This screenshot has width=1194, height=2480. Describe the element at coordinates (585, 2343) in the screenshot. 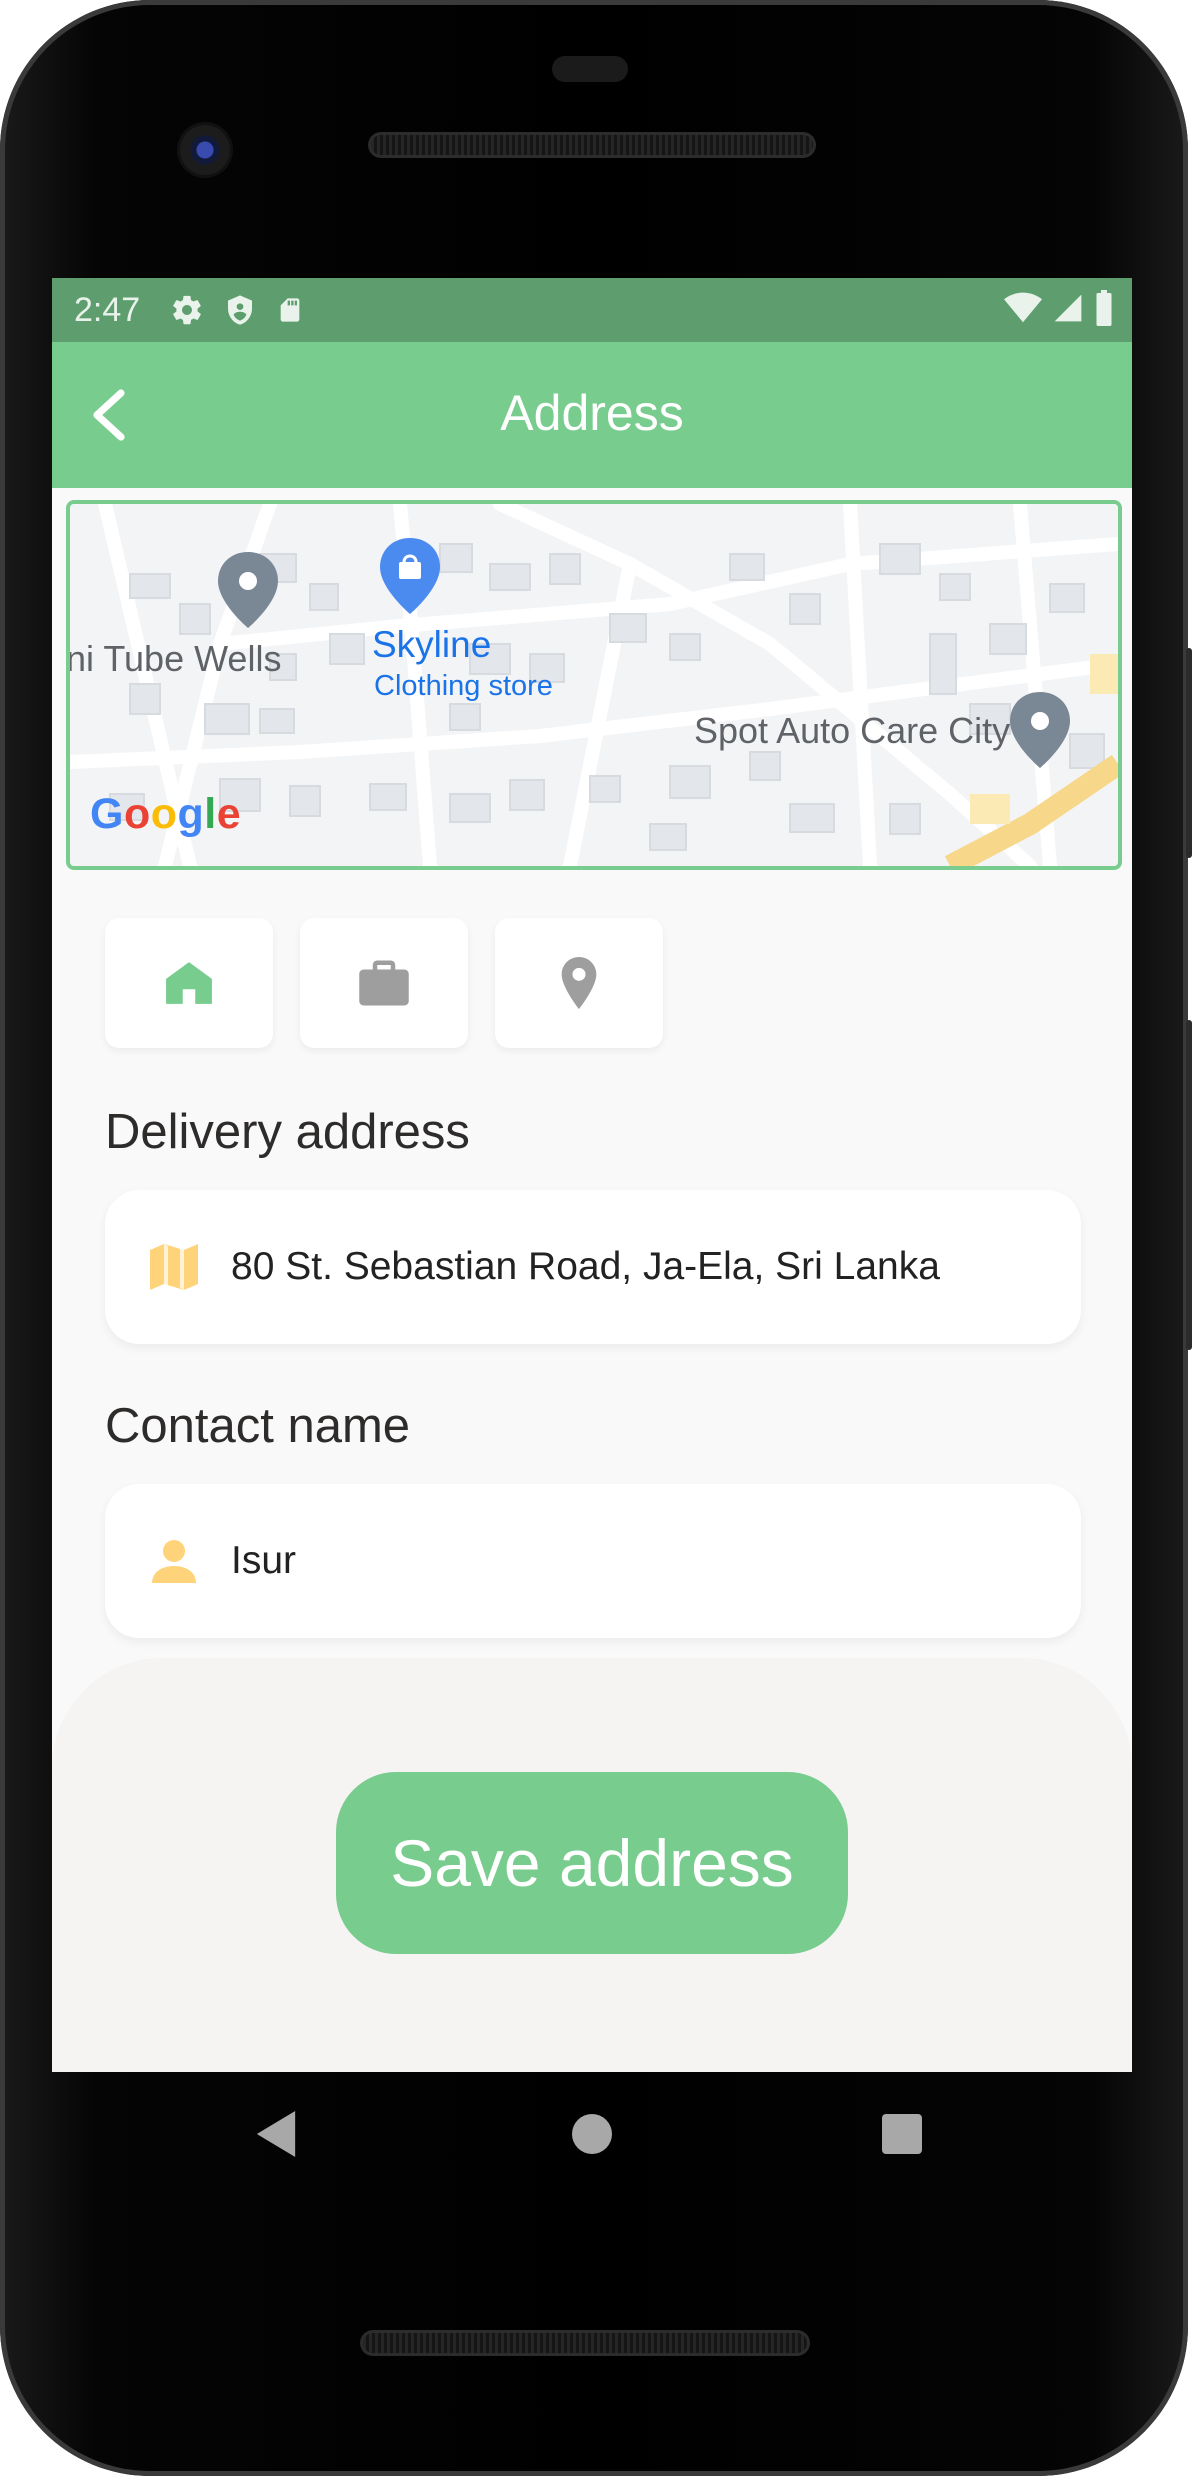

I see `bottom-speaker` at that location.